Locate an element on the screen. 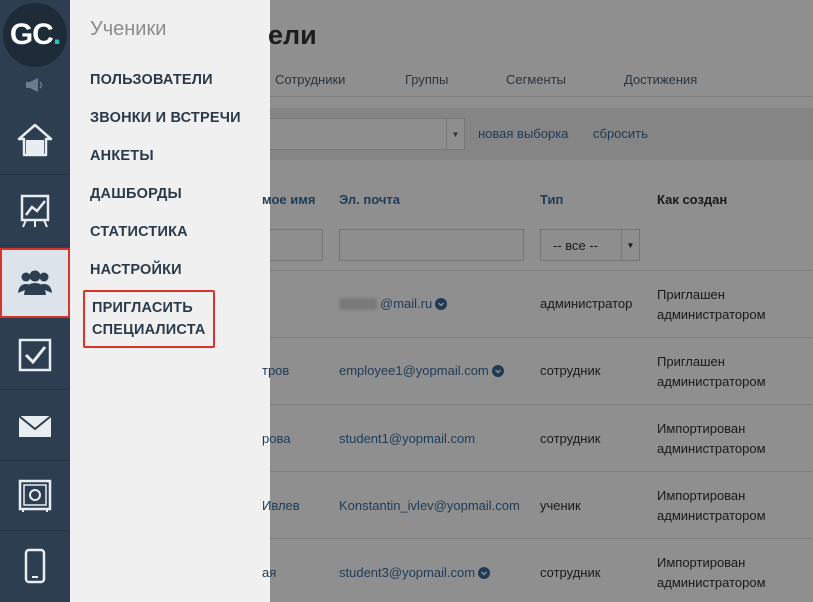  new-selection-link: новая выборка is located at coordinates (523, 133).